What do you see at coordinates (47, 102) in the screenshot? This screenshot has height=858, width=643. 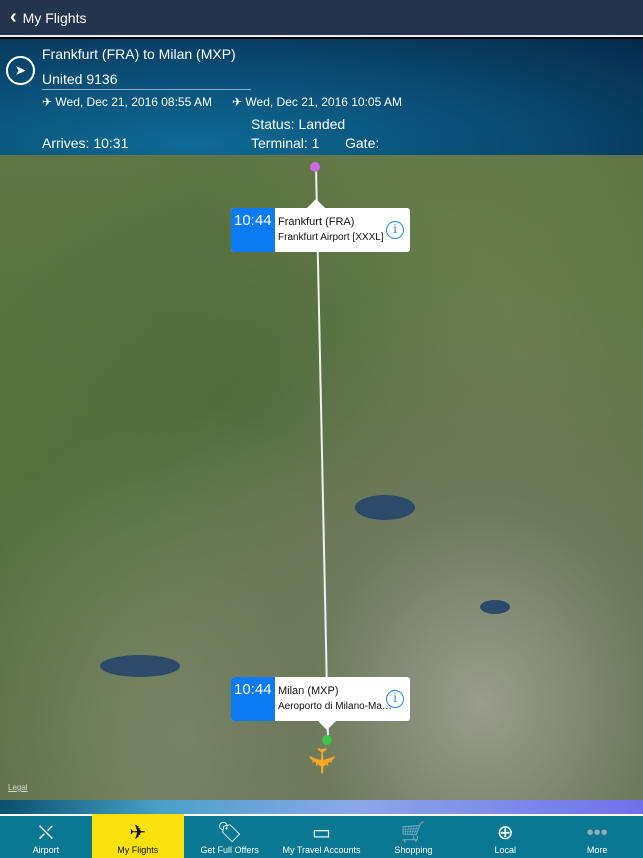 I see `takeoff-icon: ✈` at bounding box center [47, 102].